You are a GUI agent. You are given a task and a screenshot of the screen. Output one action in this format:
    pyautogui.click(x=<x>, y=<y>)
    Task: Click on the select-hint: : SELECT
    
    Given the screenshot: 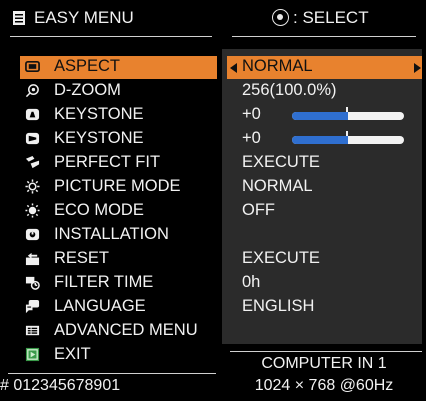 What is the action you would take?
    pyautogui.click(x=320, y=18)
    